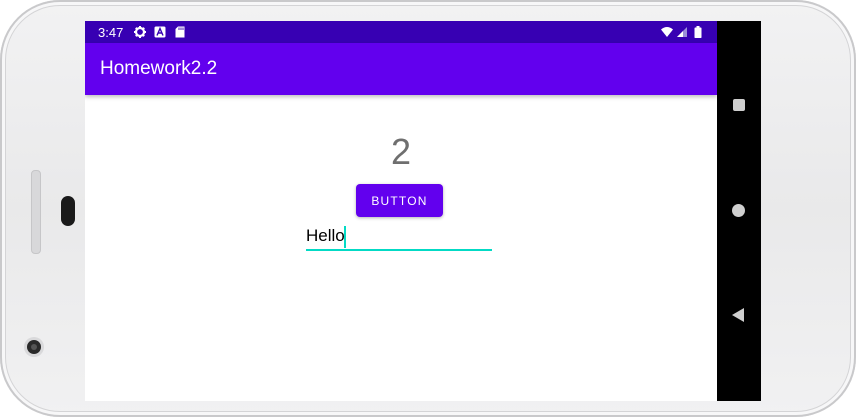 The image size is (856, 417). Describe the element at coordinates (739, 105) in the screenshot. I see `recents-icon` at that location.